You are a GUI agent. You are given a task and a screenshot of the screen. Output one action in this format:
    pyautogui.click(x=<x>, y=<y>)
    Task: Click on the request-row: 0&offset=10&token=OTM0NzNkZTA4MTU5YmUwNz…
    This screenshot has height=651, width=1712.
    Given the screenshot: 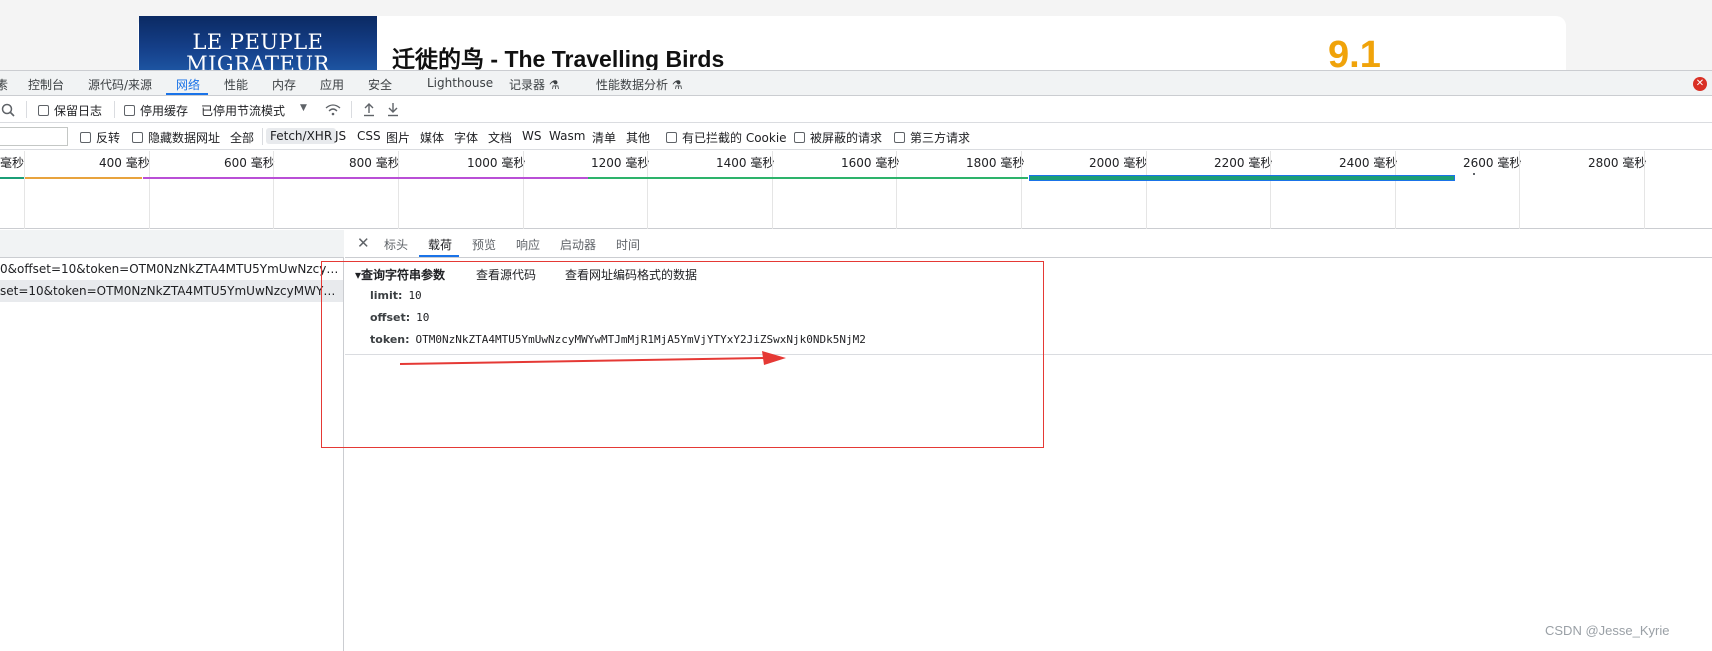 What is the action you would take?
    pyautogui.click(x=171, y=269)
    